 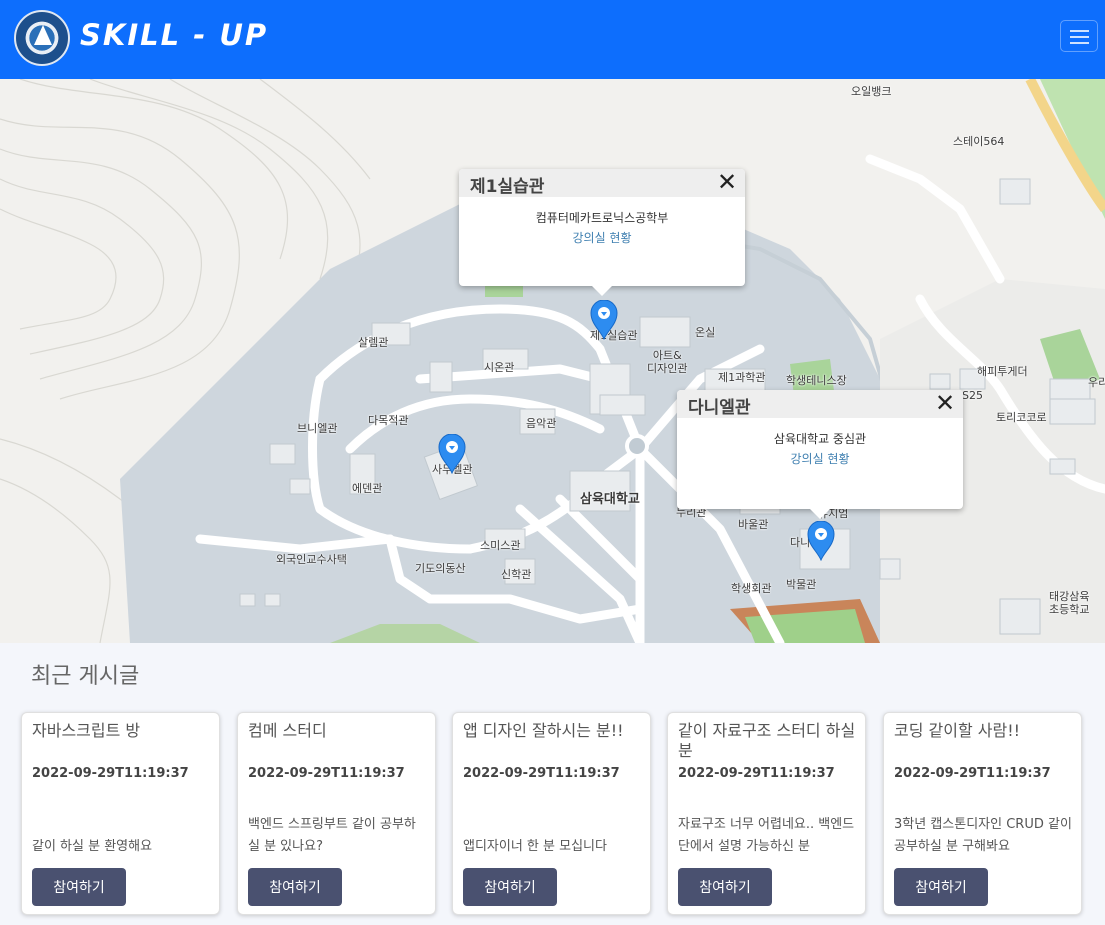 I want to click on map-label-music: 음악관, so click(x=541, y=423).